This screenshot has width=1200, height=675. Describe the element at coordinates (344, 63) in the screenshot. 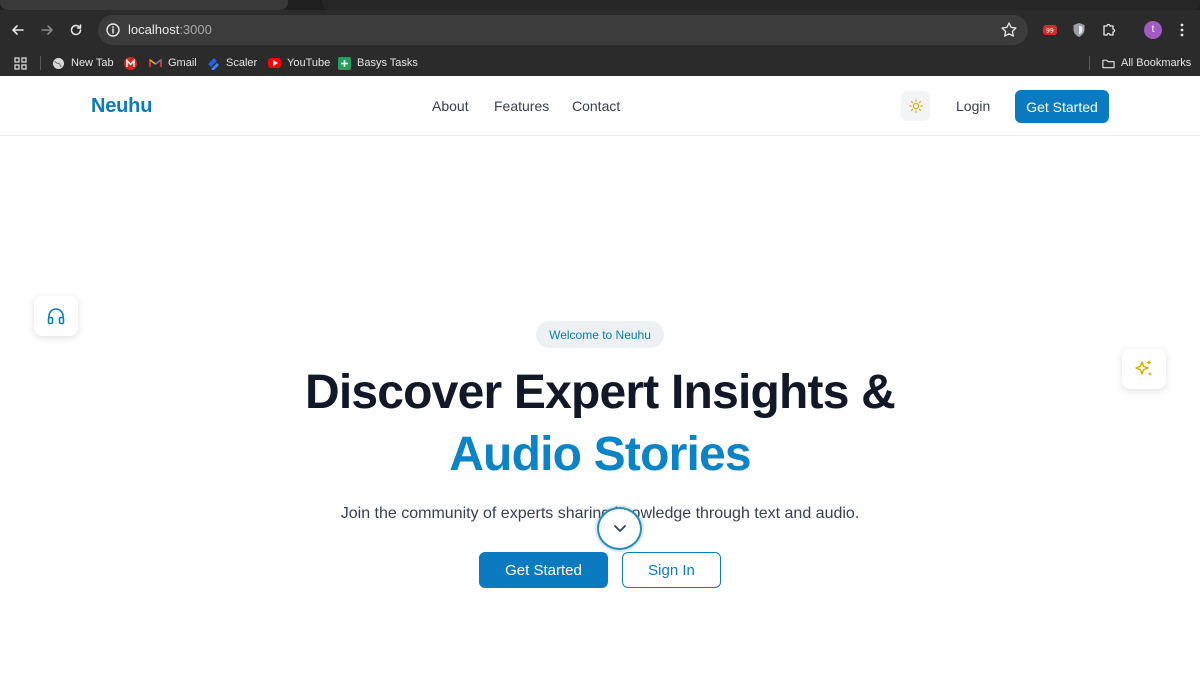

I see `plus-green-icon` at that location.